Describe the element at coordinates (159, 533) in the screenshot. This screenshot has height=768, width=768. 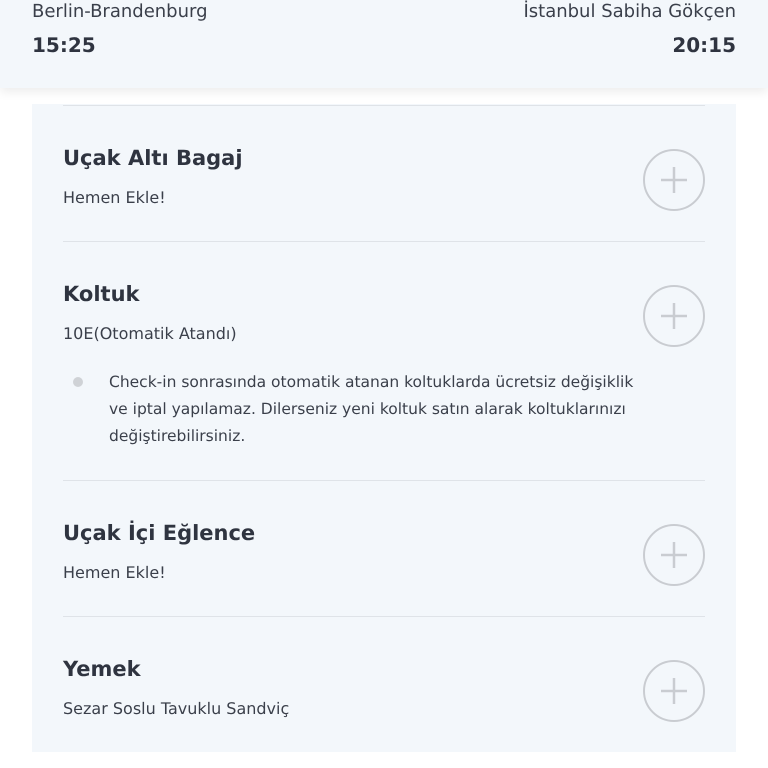
I see `service-title: Uçak İçi Eğlence` at that location.